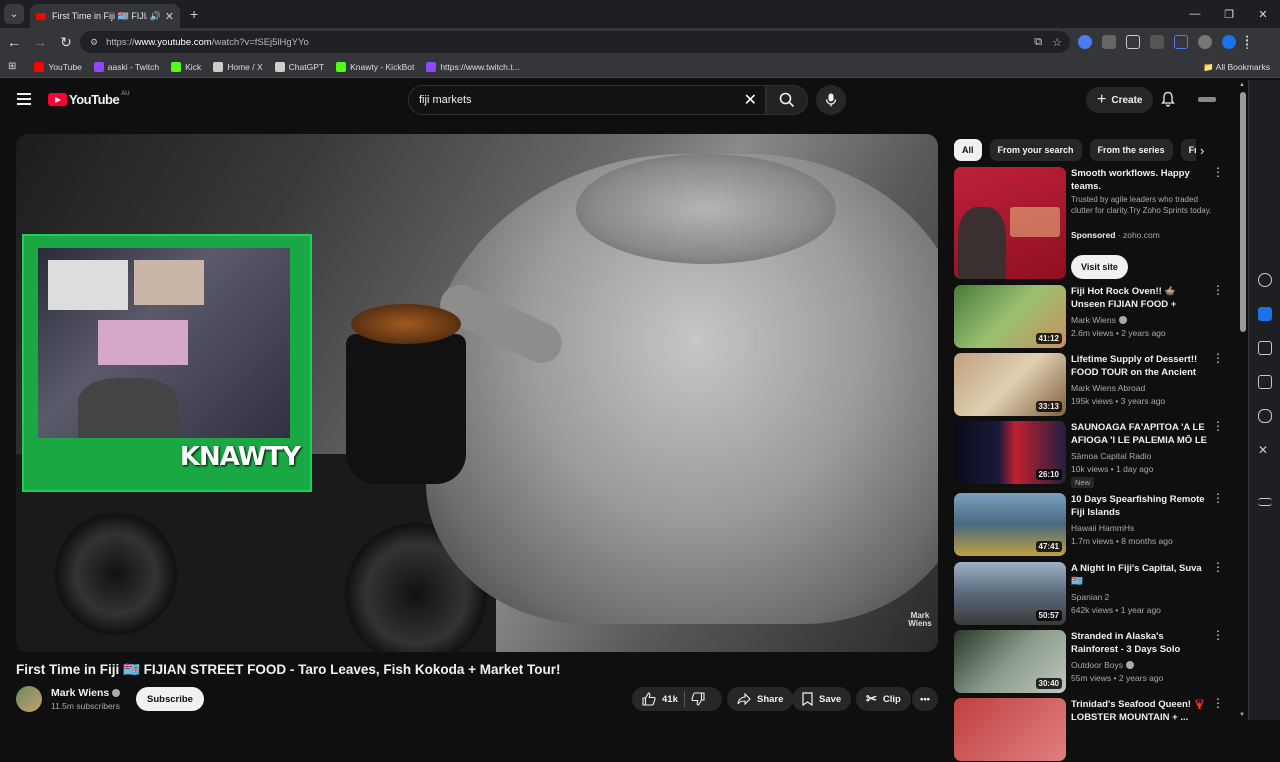  I want to click on forward-icon: →, so click(40, 42).